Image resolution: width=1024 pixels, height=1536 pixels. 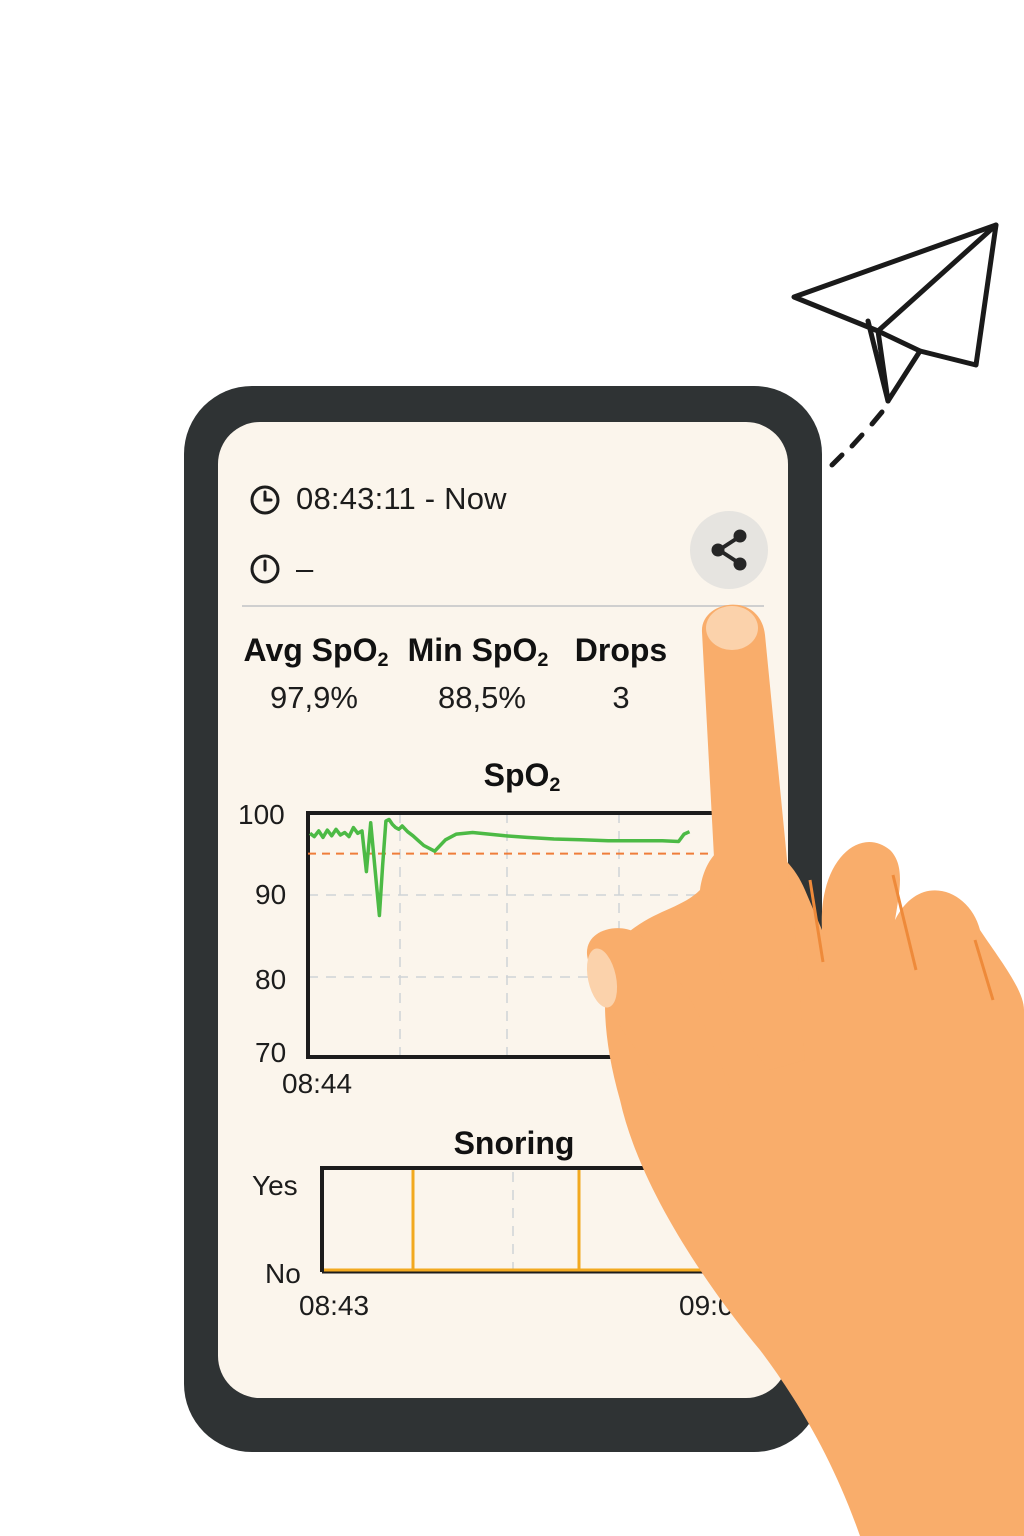 What do you see at coordinates (317, 1083) in the screenshot?
I see `spo2-xtick-start: 08:44` at bounding box center [317, 1083].